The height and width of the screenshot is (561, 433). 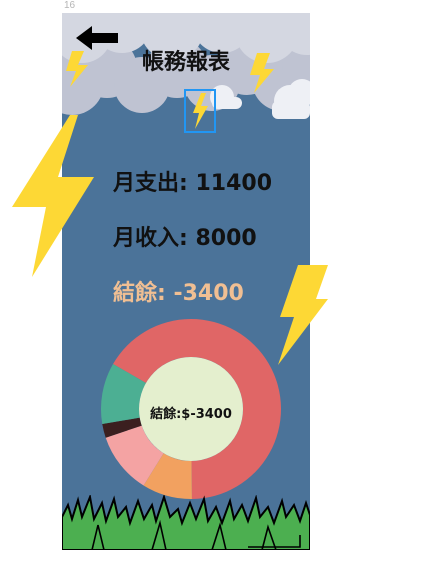 I want to click on lightning-icon, so click(x=200, y=111).